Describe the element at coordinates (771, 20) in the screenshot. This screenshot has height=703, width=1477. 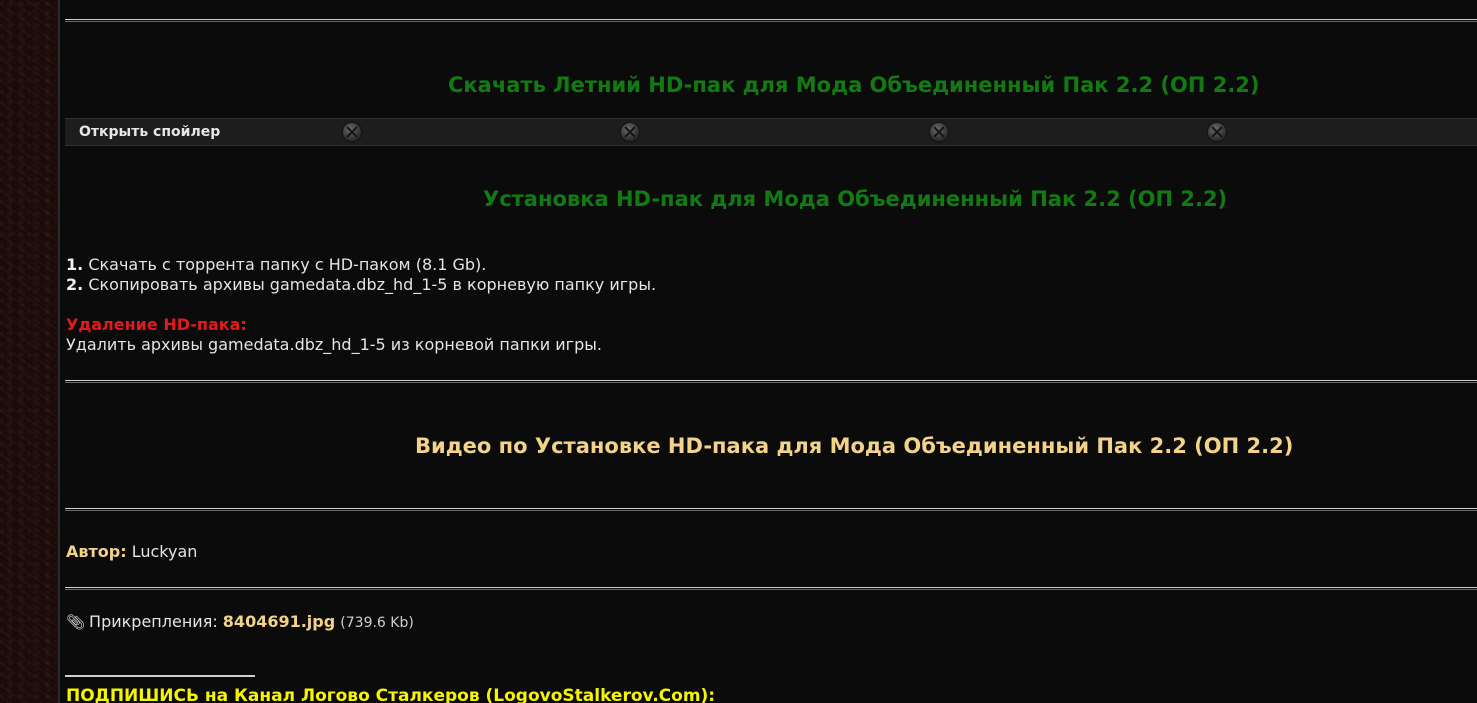
I see `divider-top` at that location.